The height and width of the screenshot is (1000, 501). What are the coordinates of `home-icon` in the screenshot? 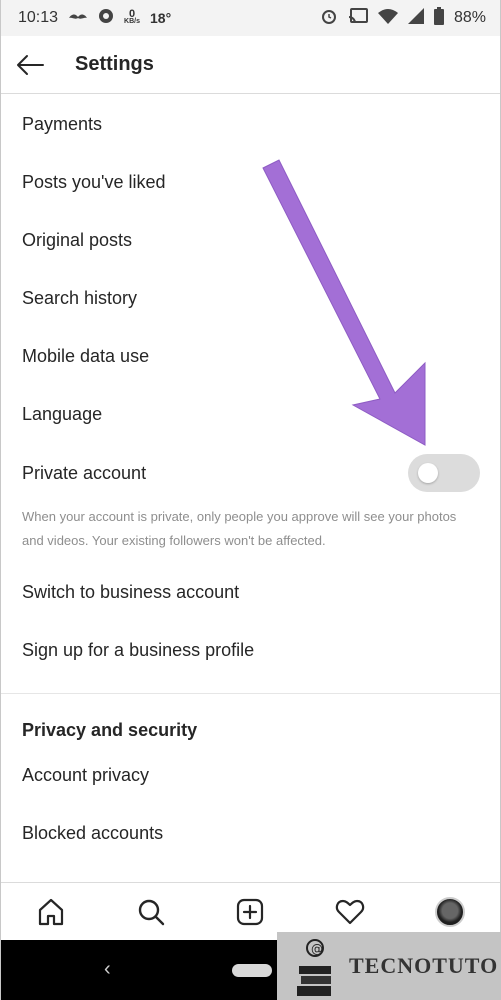 It's located at (50, 911).